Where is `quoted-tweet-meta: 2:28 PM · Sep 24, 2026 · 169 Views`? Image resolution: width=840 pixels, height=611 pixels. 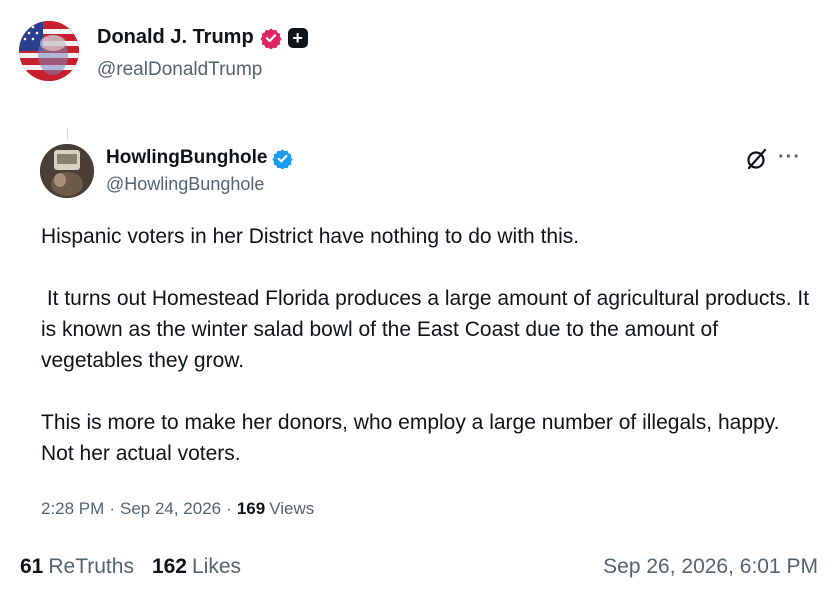
quoted-tweet-meta: 2:28 PM · Sep 24, 2026 · 169 Views is located at coordinates (177, 509).